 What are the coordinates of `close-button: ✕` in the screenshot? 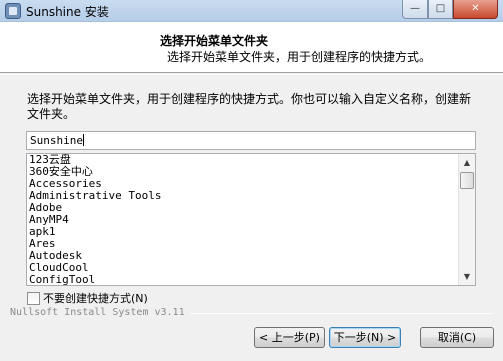 It's located at (475, 9).